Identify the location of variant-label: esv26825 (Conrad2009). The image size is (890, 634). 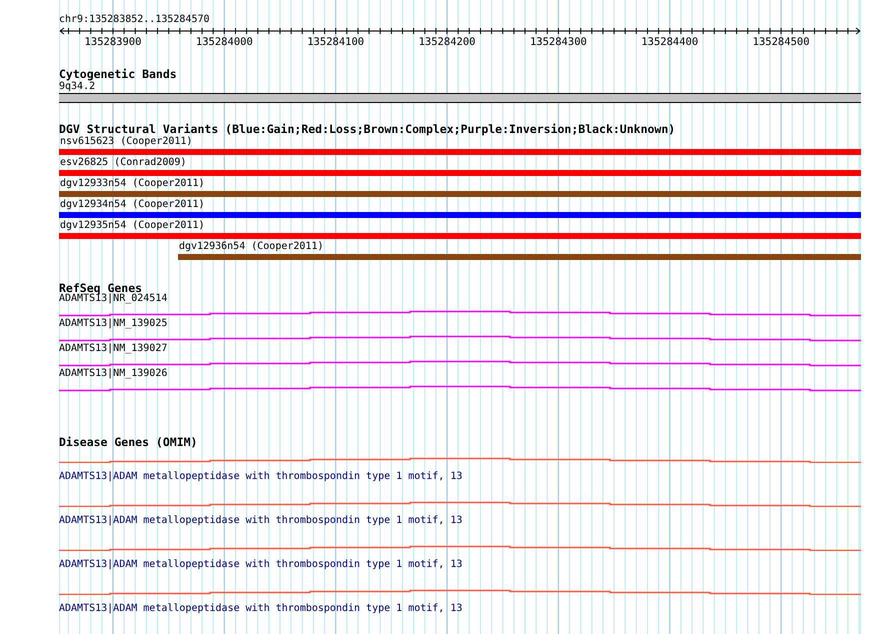
(123, 163).